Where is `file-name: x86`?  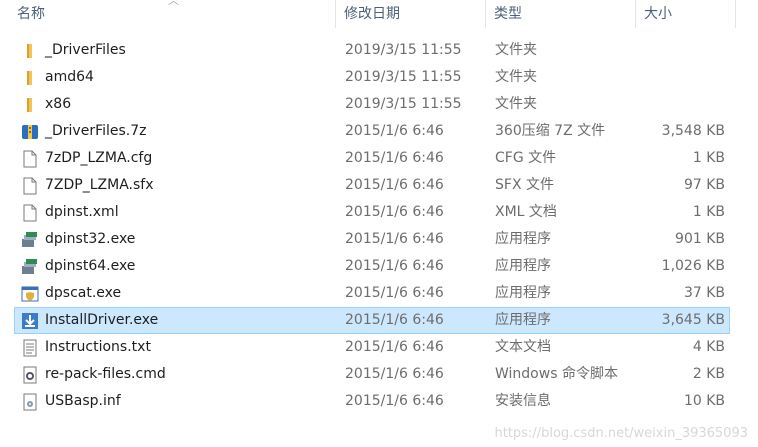 file-name: x86 is located at coordinates (58, 104).